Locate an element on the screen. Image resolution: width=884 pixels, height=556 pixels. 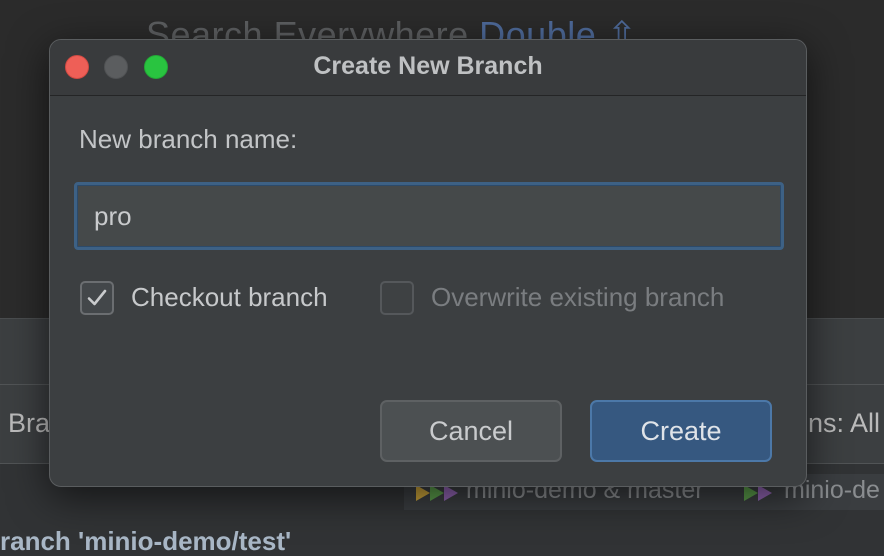
checkmark-icon is located at coordinates (97, 297).